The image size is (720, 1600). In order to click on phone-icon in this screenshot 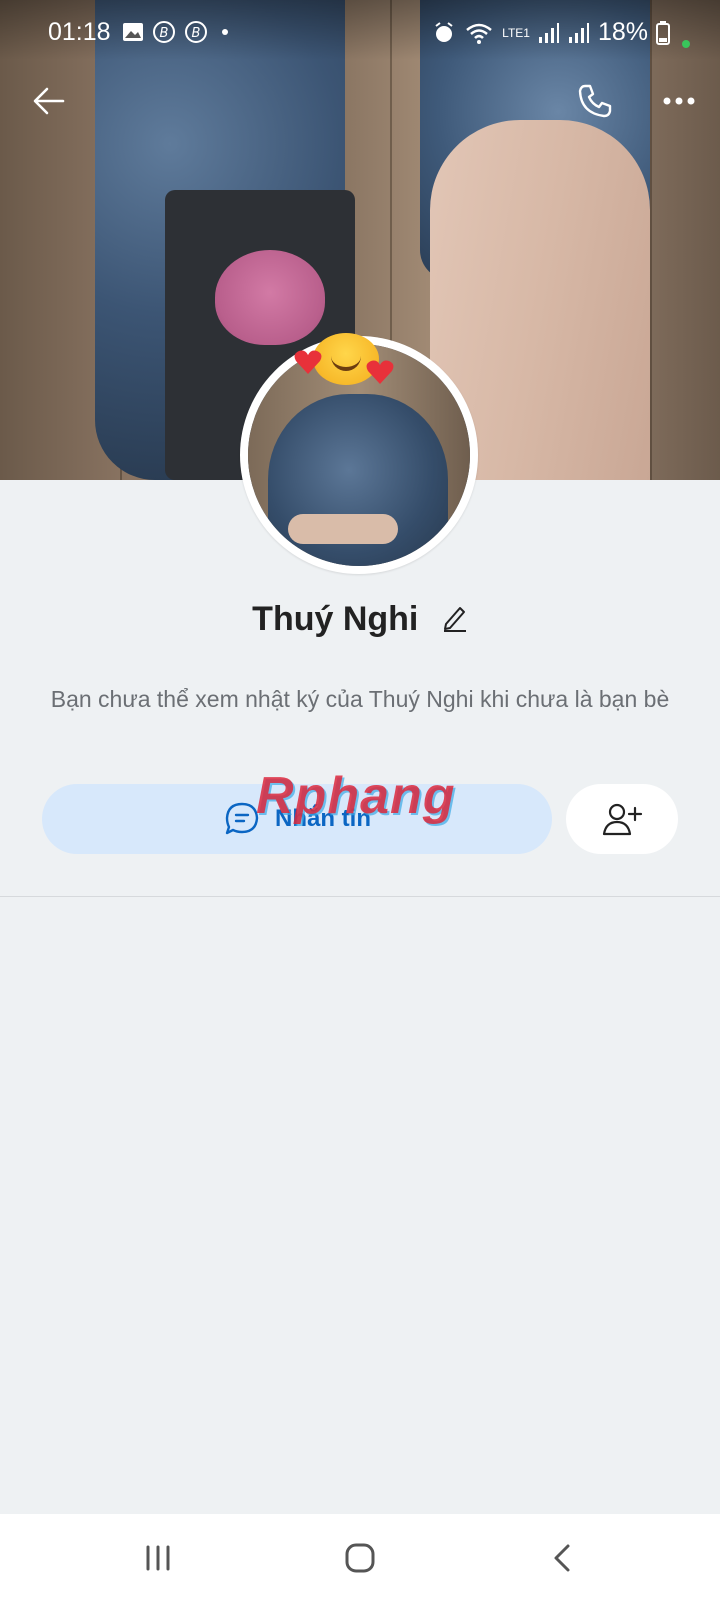, I will do `click(595, 101)`.